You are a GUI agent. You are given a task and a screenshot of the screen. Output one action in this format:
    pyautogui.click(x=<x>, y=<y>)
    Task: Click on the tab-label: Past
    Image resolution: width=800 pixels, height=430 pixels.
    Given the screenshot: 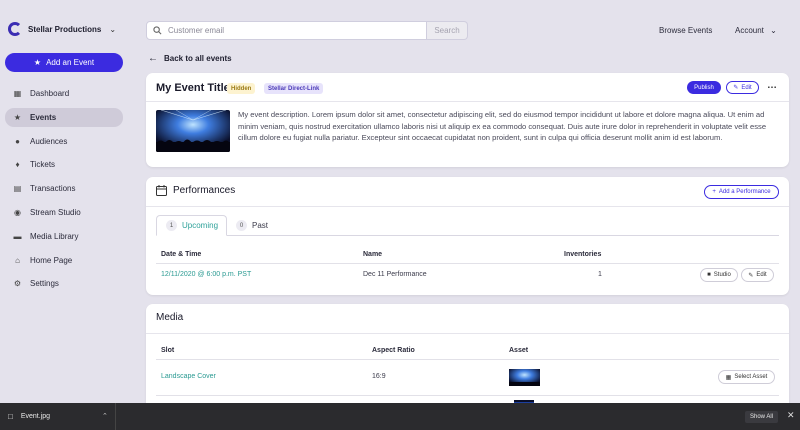 What is the action you would take?
    pyautogui.click(x=260, y=225)
    